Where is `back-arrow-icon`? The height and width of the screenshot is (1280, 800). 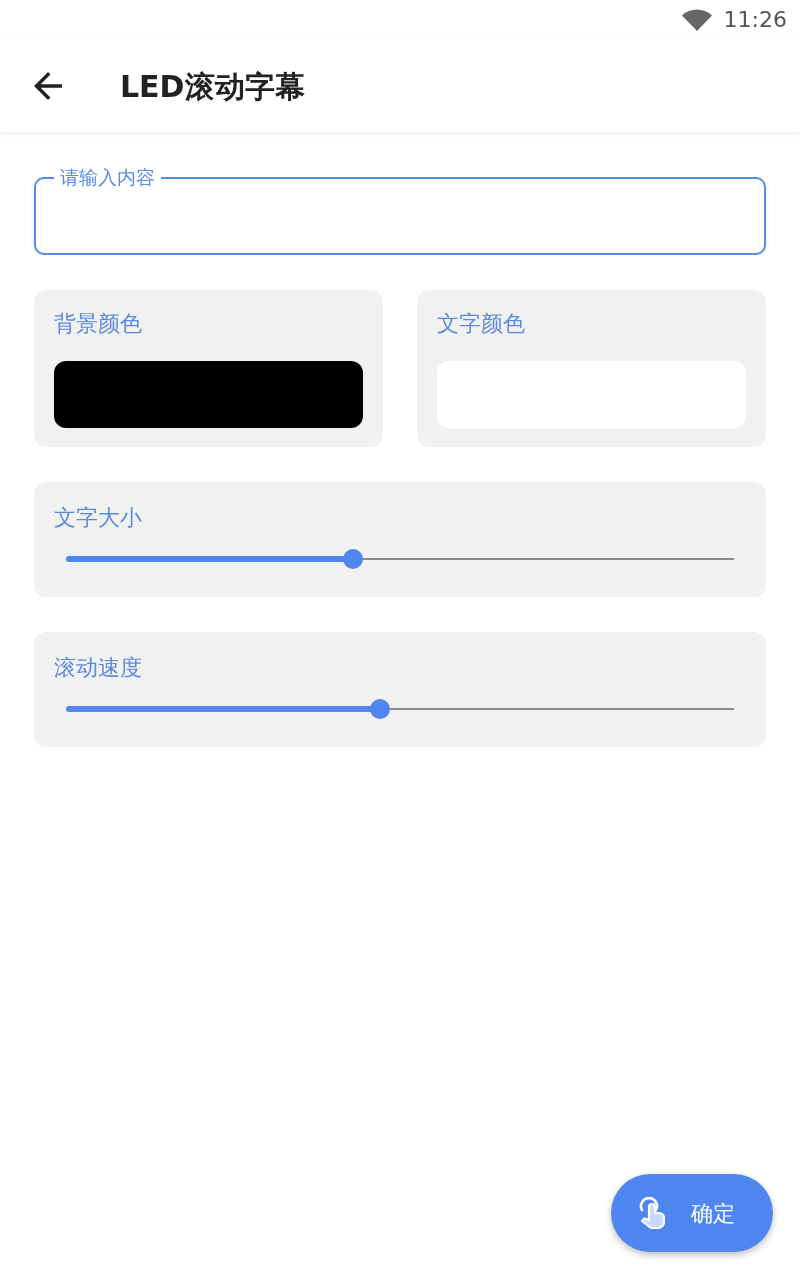 back-arrow-icon is located at coordinates (48, 86).